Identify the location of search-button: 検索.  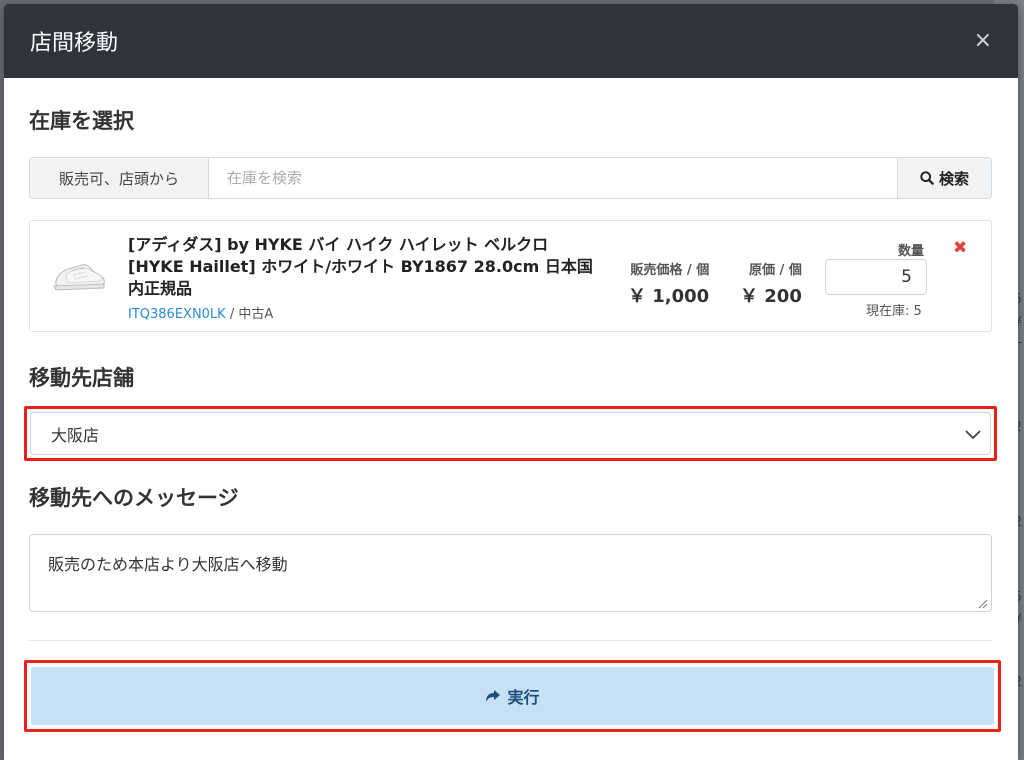
(944, 178).